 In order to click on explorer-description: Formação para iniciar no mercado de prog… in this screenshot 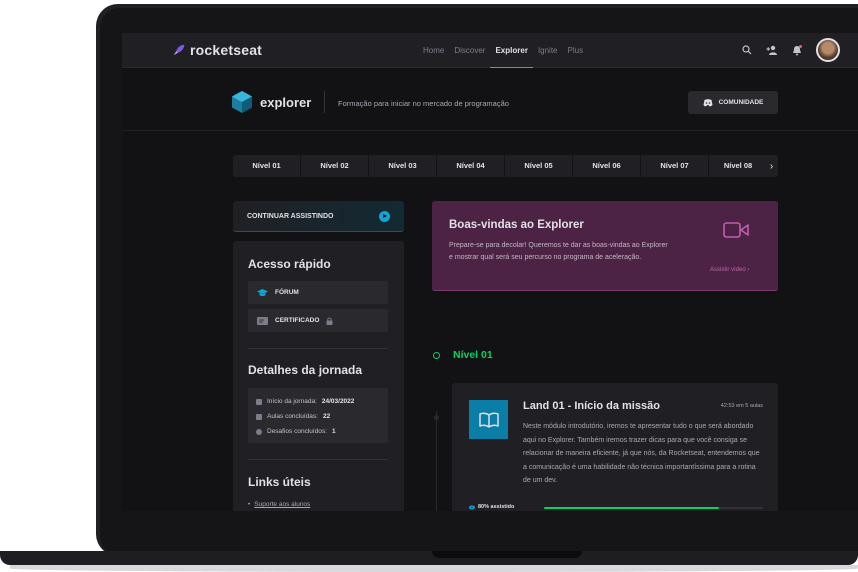, I will do `click(423, 103)`.